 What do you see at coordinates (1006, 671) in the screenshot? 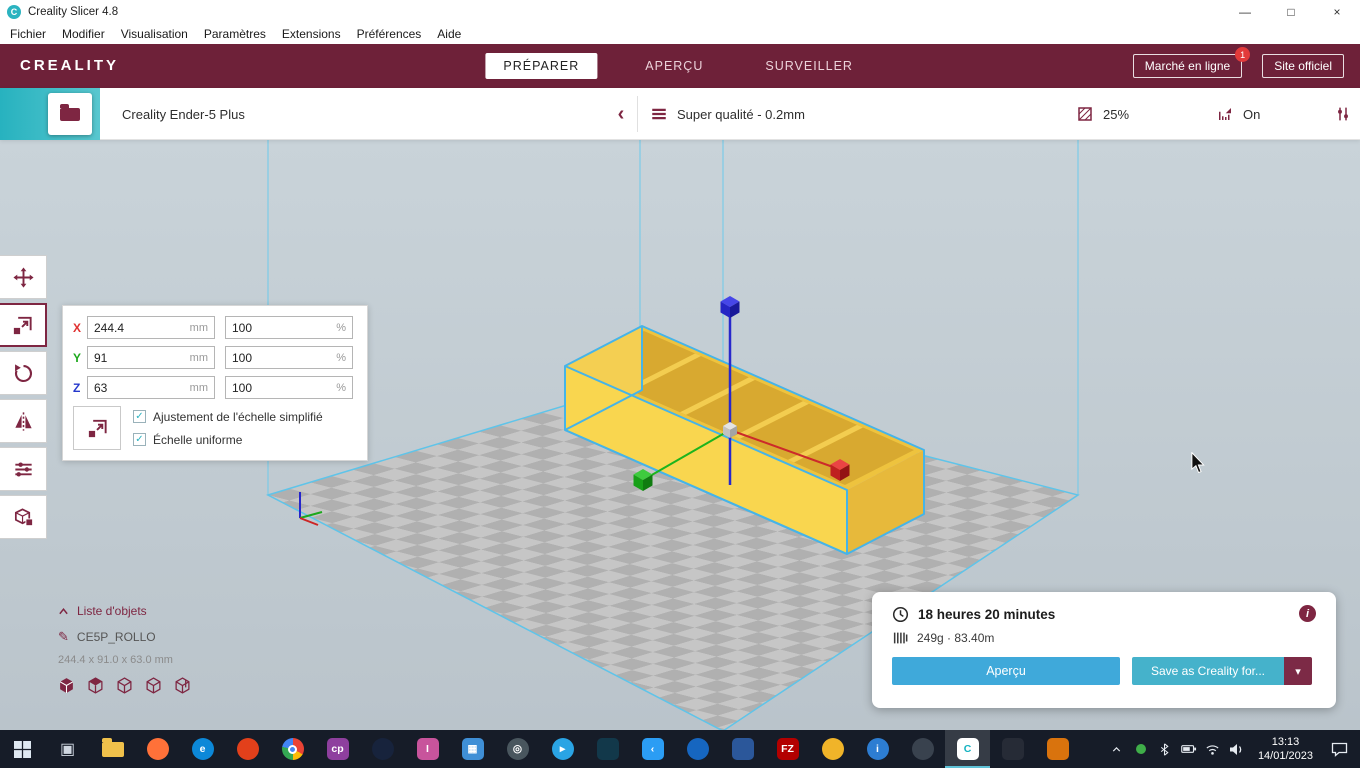
I see `preview-button: Aperçu` at bounding box center [1006, 671].